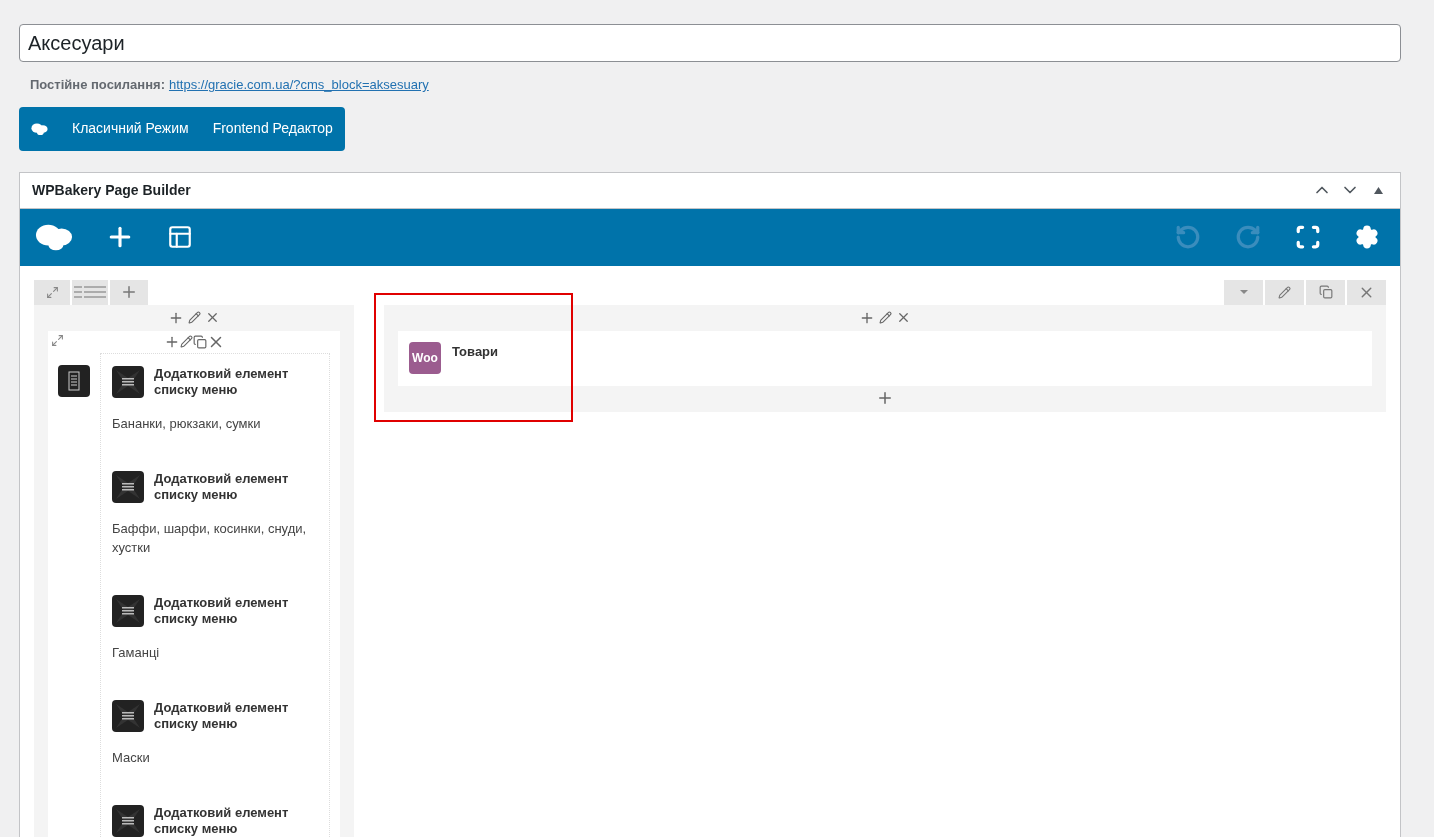 This screenshot has width=1434, height=837. What do you see at coordinates (710, 43) in the screenshot?
I see `title-field: Аксесуари` at bounding box center [710, 43].